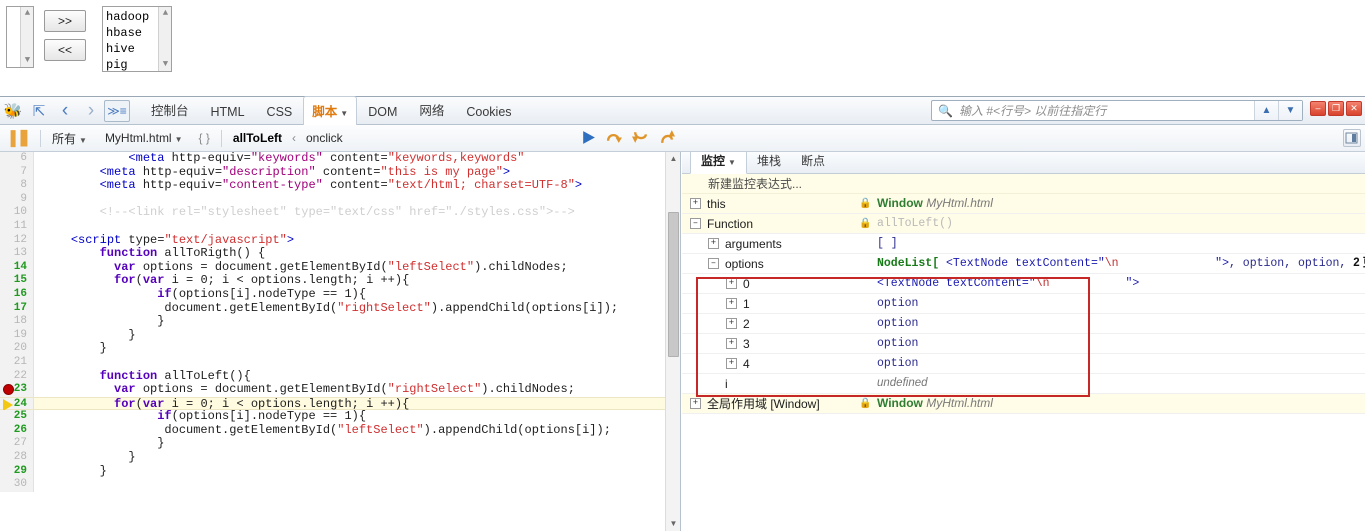 Image resolution: width=1365 pixels, height=531 pixels. I want to click on line-number: 12, so click(17, 240).